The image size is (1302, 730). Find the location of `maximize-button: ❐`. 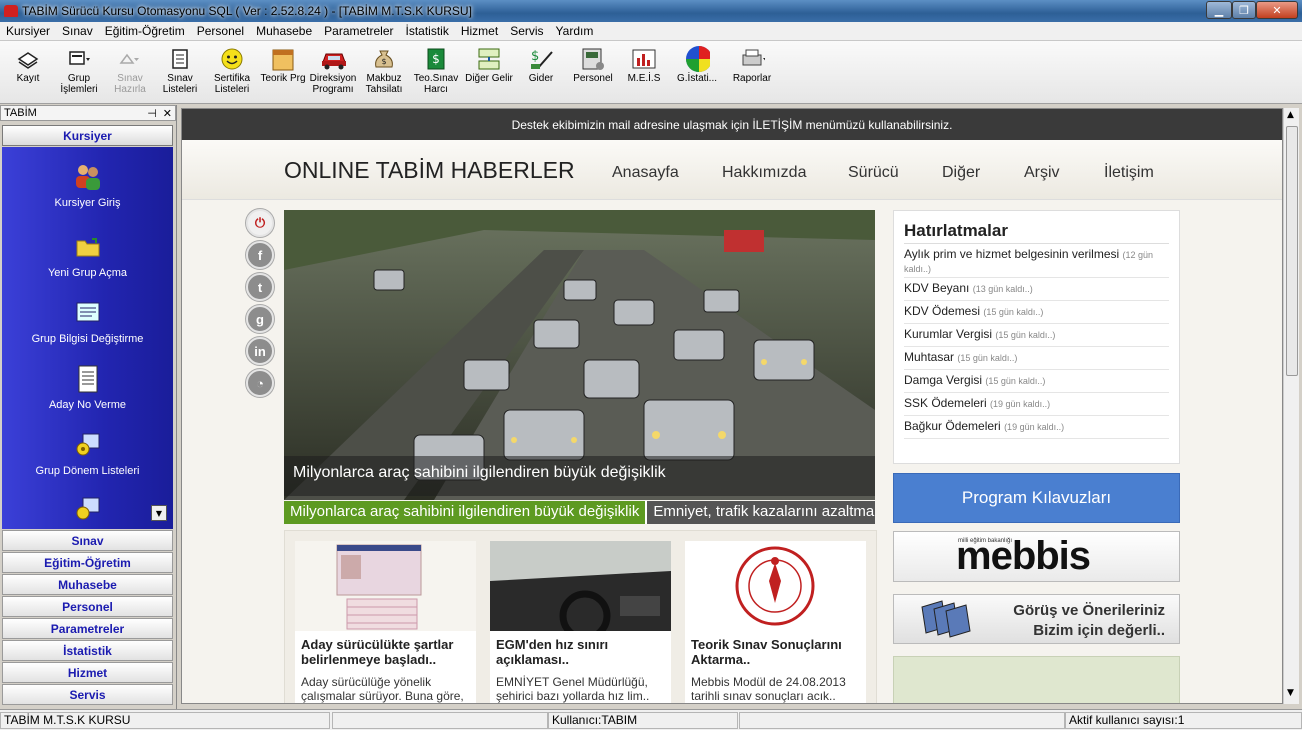

maximize-button: ❐ is located at coordinates (1244, 10).